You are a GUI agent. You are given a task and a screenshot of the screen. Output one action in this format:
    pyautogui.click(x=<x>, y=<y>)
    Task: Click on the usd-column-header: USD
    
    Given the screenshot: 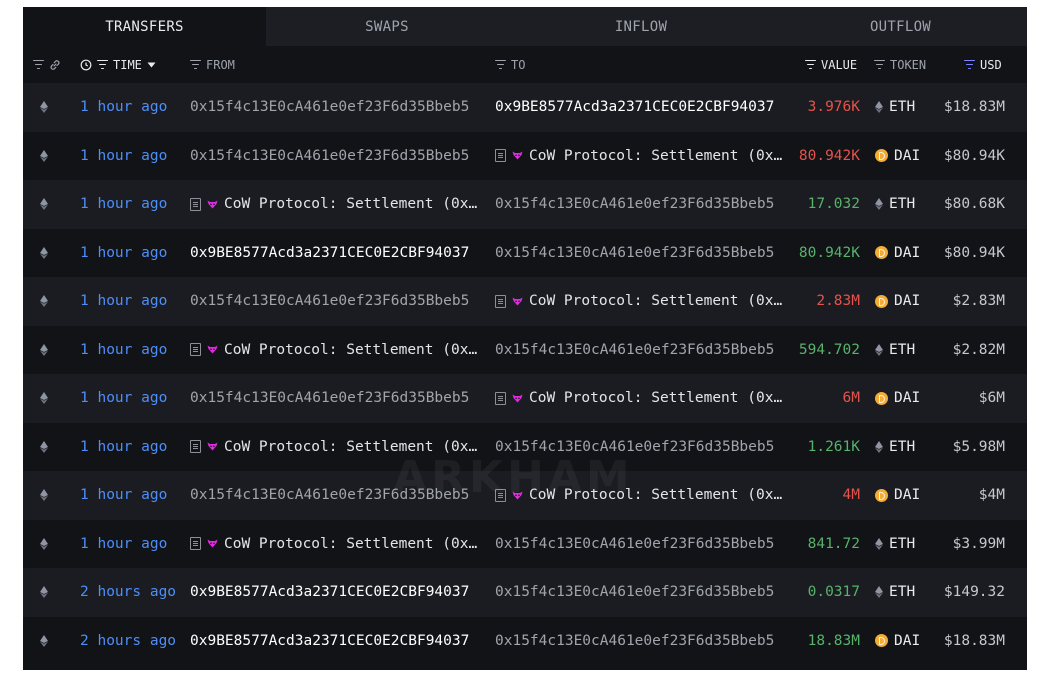 What is the action you would take?
    pyautogui.click(x=983, y=64)
    